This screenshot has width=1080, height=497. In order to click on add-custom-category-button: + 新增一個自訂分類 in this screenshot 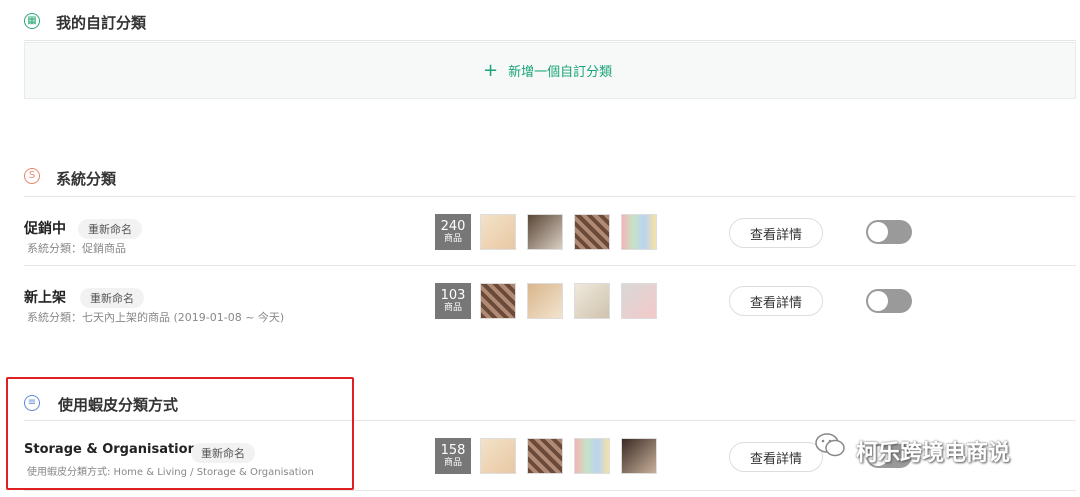, I will do `click(547, 70)`.